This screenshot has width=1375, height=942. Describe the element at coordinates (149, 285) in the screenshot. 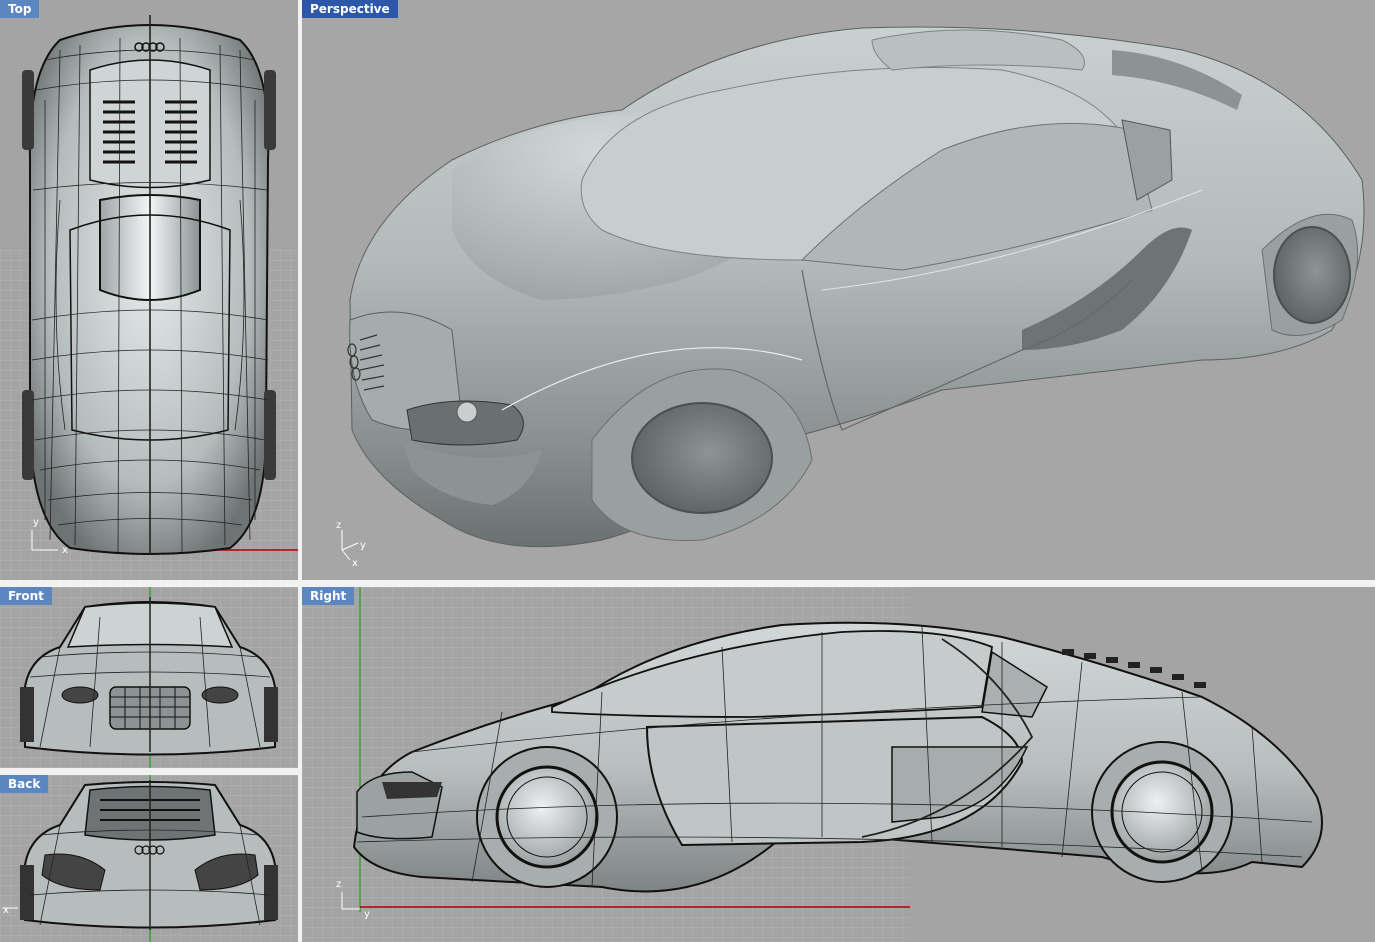

I see `car-model-top` at that location.